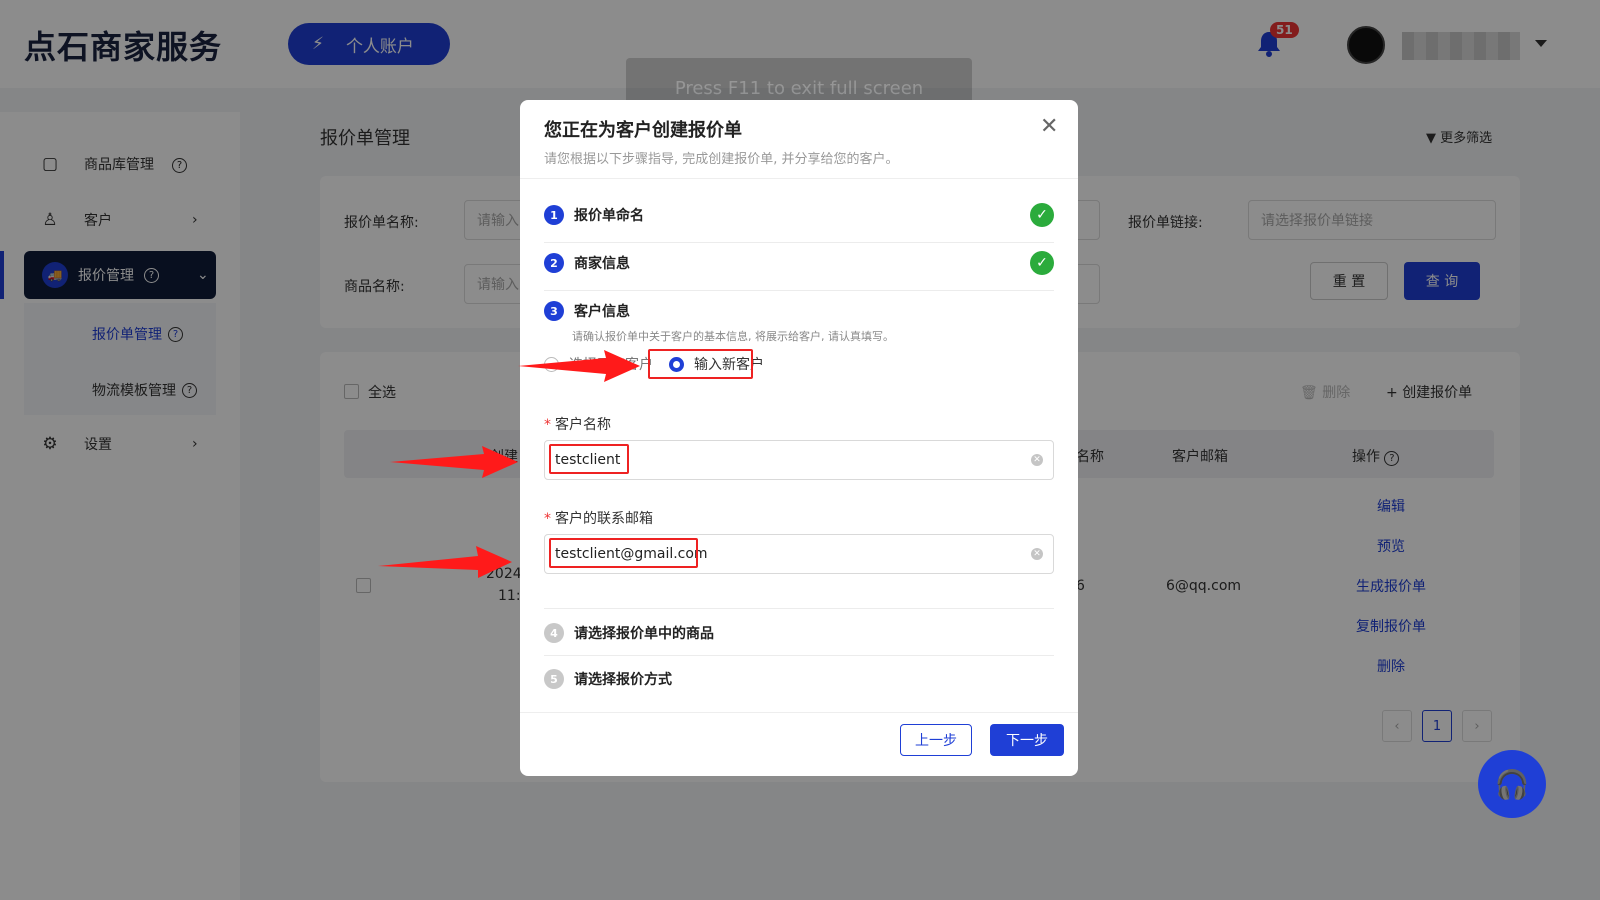 The width and height of the screenshot is (1600, 900). I want to click on step-label: 请选择报价单中的商品, so click(644, 634).